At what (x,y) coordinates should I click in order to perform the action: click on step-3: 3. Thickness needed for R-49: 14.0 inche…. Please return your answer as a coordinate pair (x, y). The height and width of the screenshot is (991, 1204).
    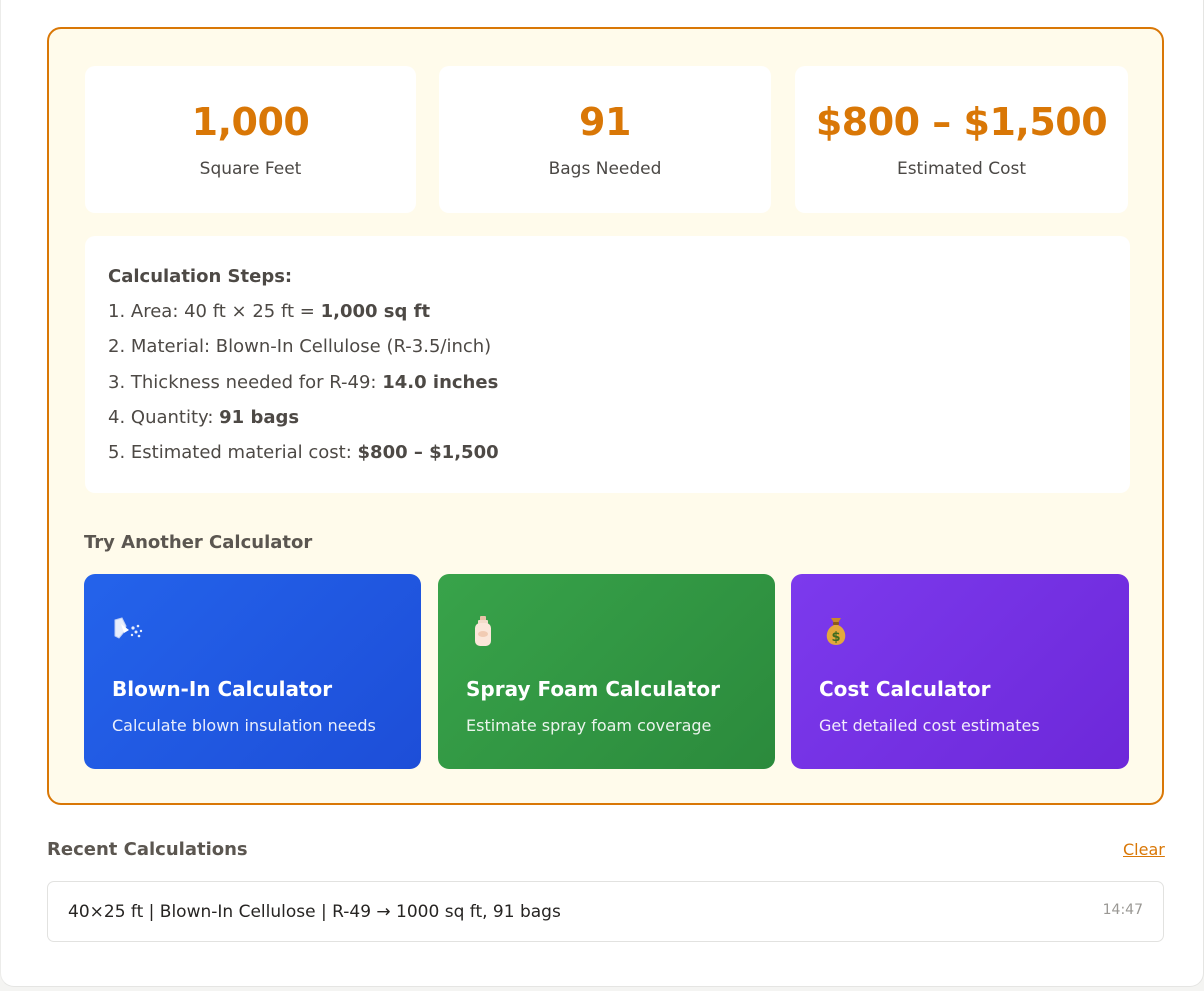
    Looking at the image, I should click on (303, 383).